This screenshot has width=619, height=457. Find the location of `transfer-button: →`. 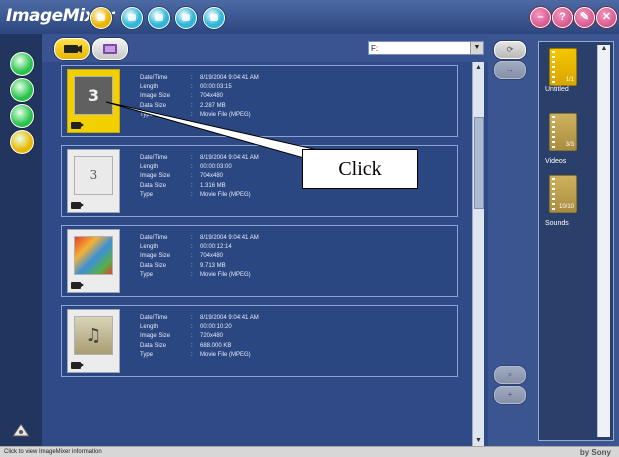

transfer-button: → is located at coordinates (510, 70).